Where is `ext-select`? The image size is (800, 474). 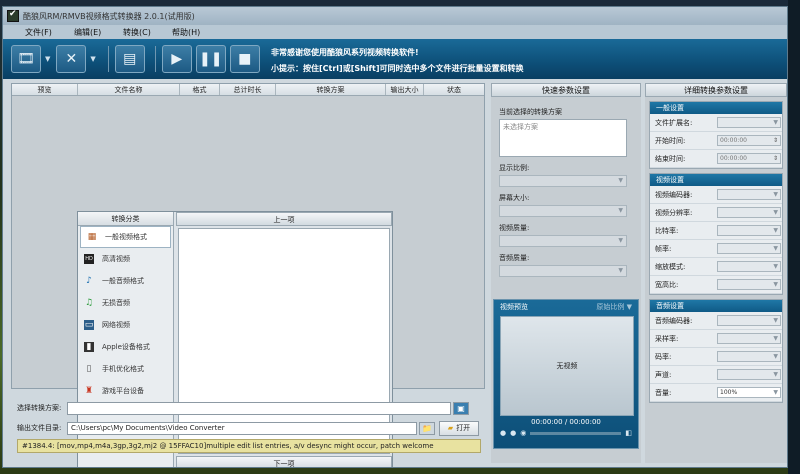 ext-select is located at coordinates (749, 122).